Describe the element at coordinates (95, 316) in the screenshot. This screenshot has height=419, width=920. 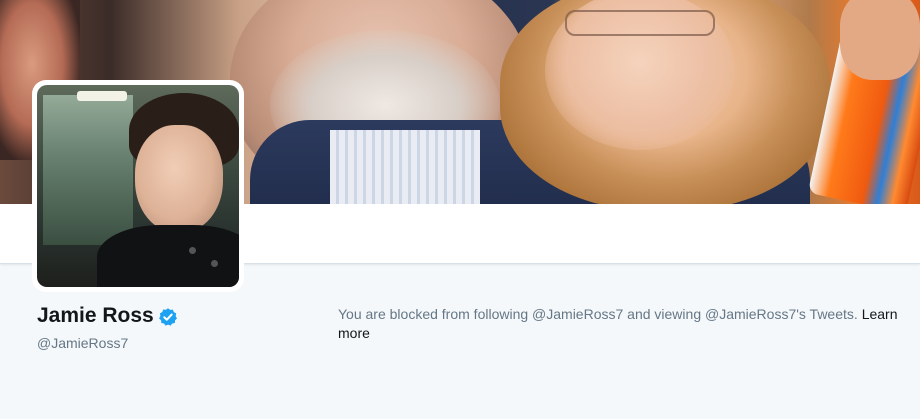
I see `profile-name: Jamie Ross` at that location.